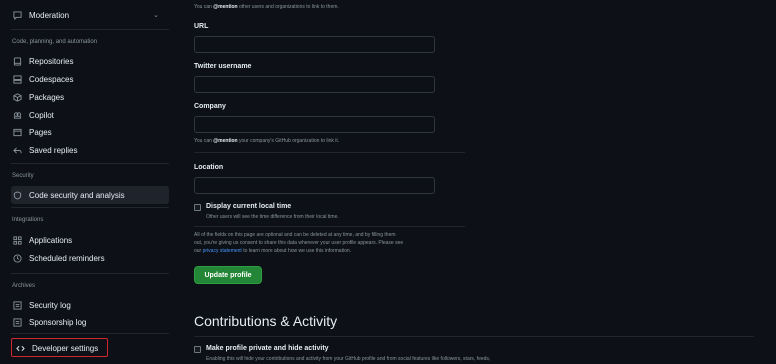  What do you see at coordinates (90, 115) in the screenshot?
I see `sidebar-item-copilot: Copilot` at bounding box center [90, 115].